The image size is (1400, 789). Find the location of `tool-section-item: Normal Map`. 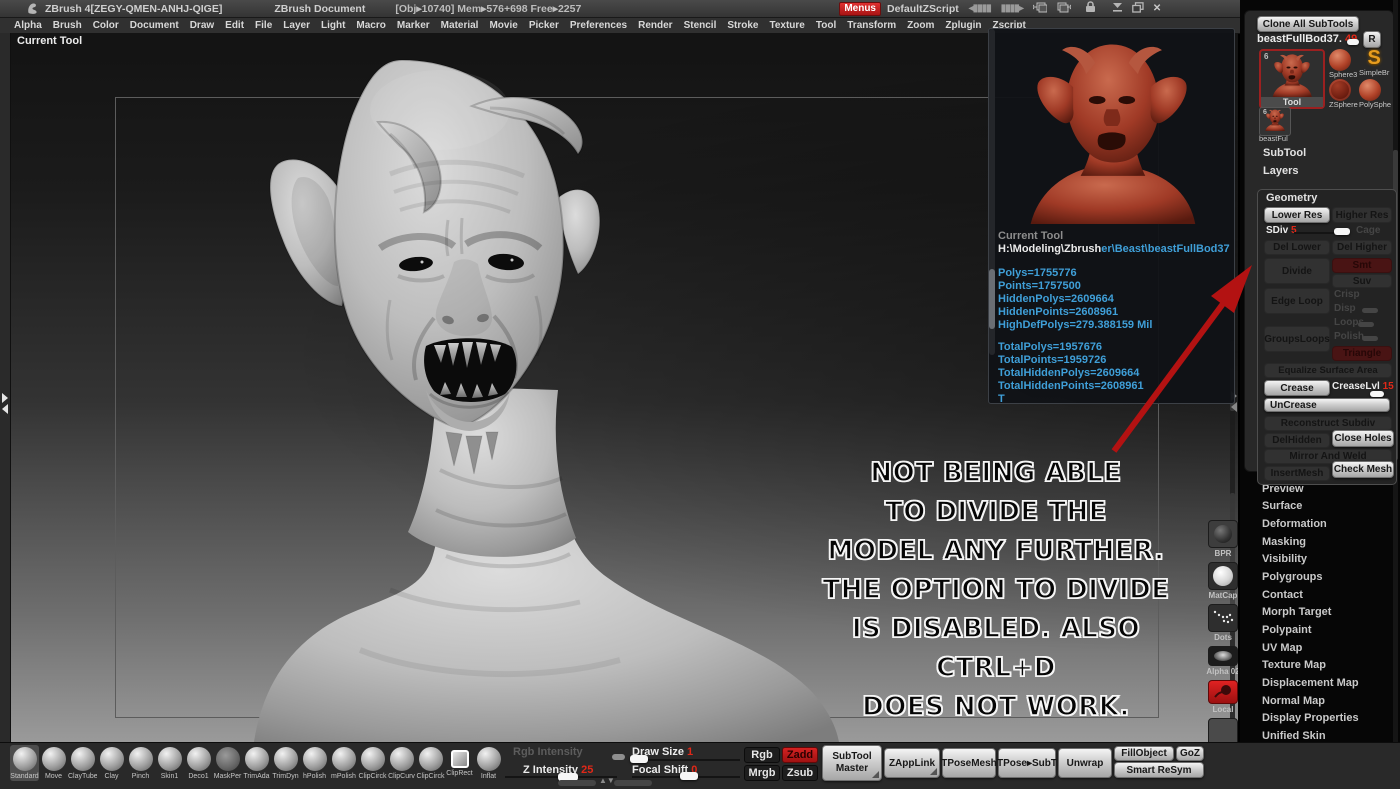

tool-section-item: Normal Map is located at coordinates (1315, 701).